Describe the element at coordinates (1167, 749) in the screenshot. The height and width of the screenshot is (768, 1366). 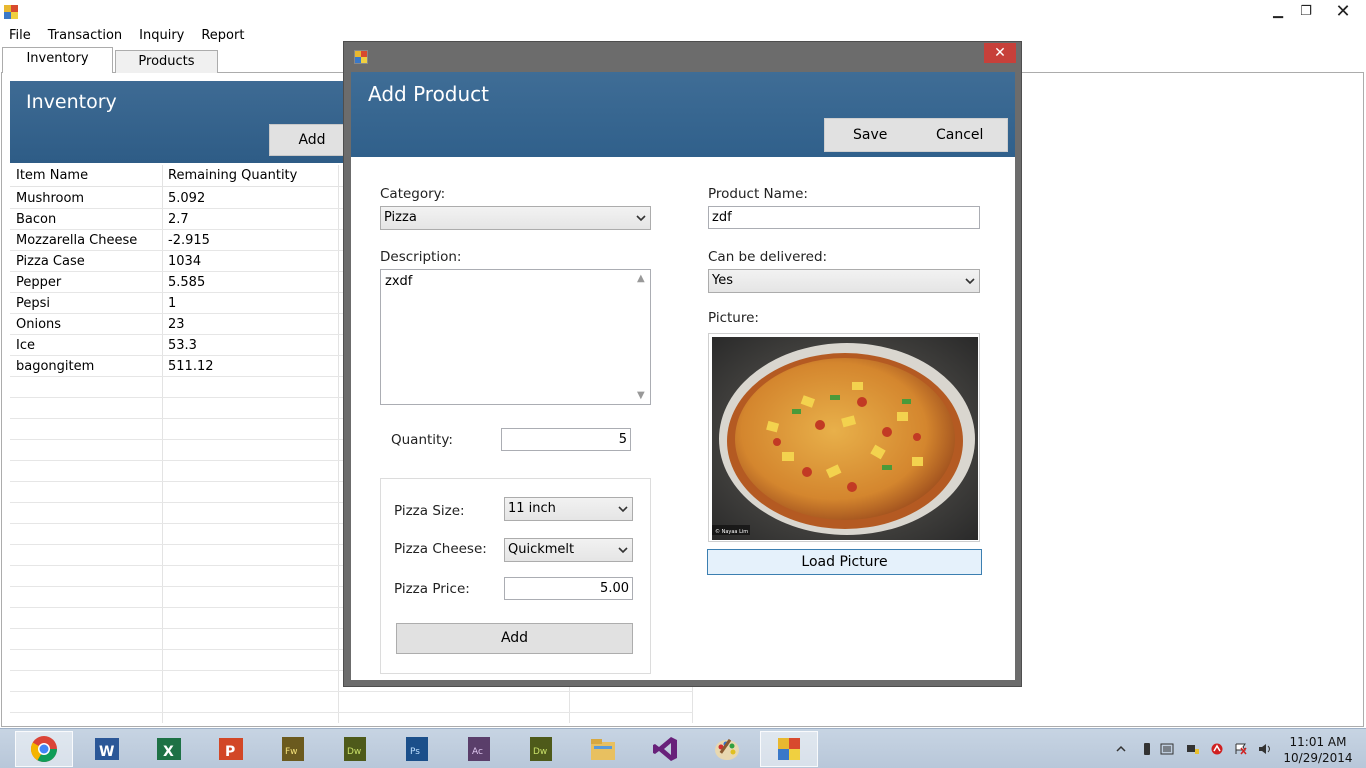
I see `action-center-icon` at that location.